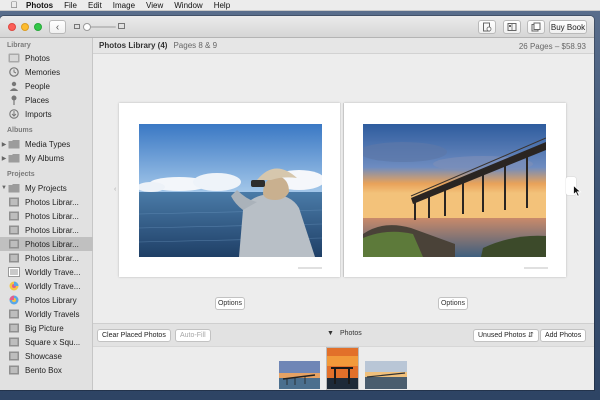 This screenshot has height=400, width=600. I want to click on calendar-project-icon, so click(14, 286).